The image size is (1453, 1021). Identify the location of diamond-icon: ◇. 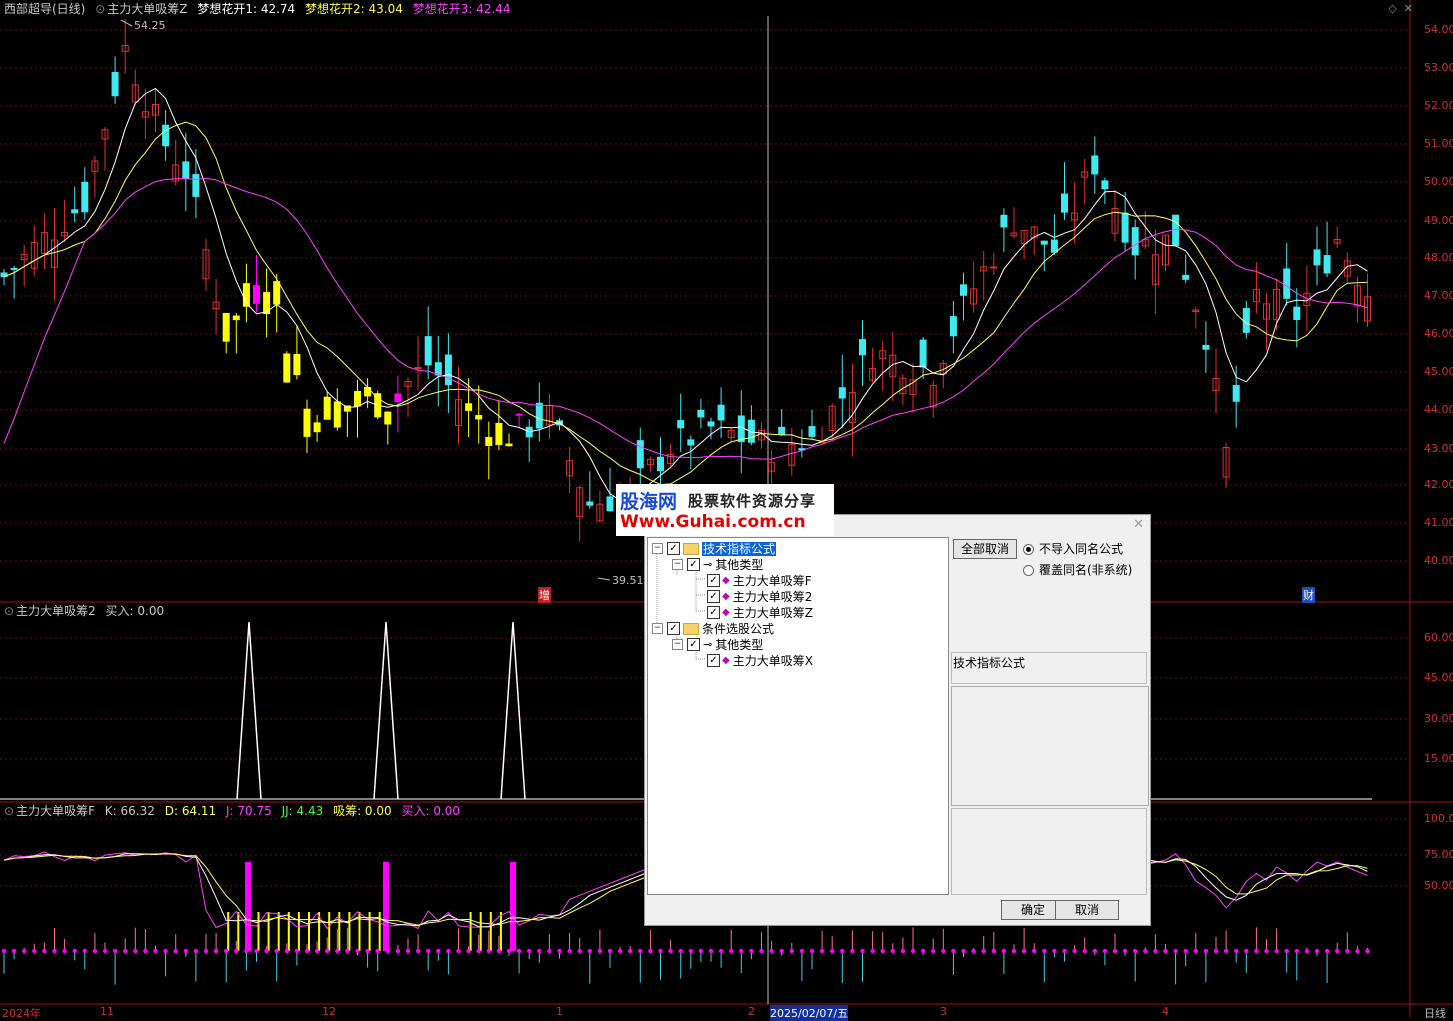
(1392, 8).